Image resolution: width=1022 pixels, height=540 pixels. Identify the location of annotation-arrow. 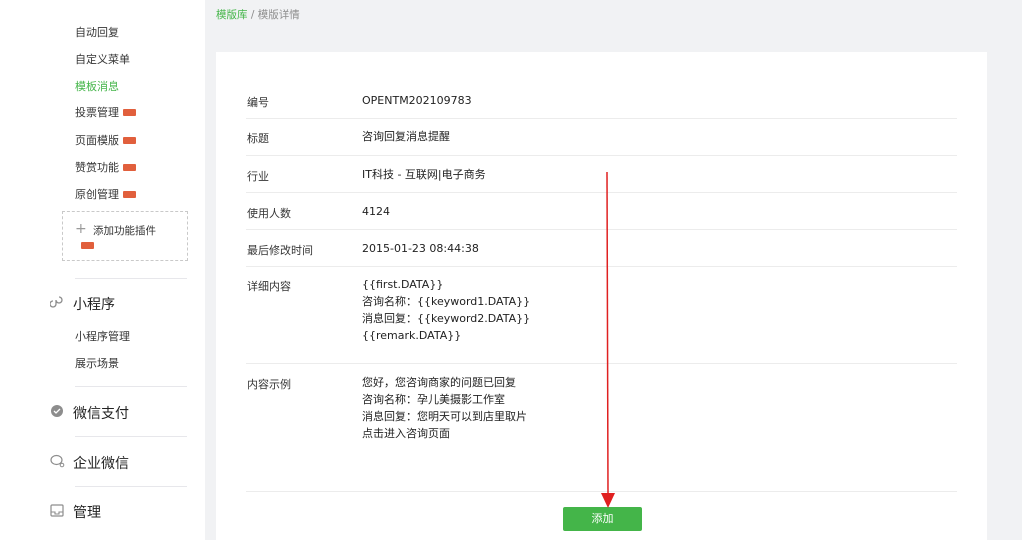
(608, 339).